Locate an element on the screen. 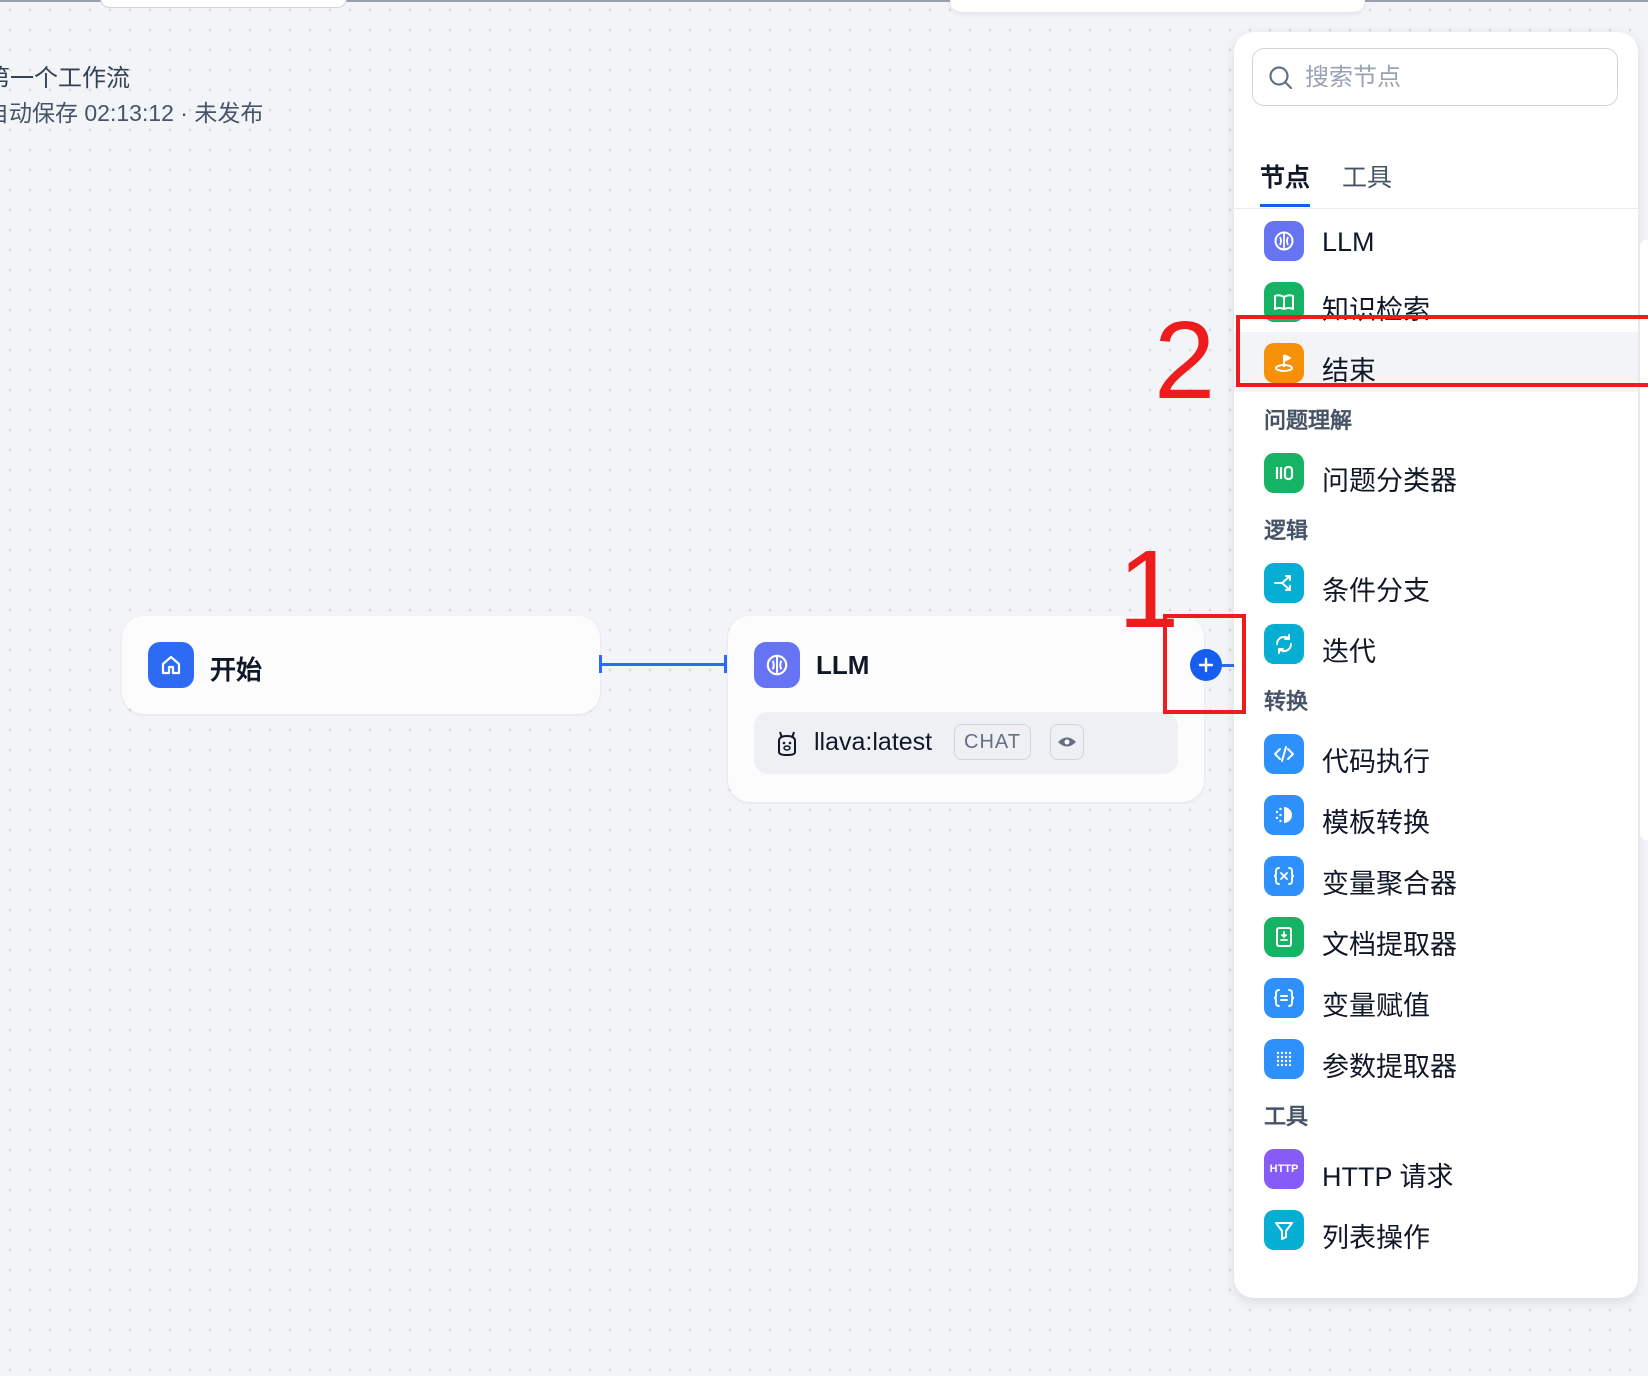 The image size is (1648, 1376). mode-badge: CHAT is located at coordinates (992, 742).